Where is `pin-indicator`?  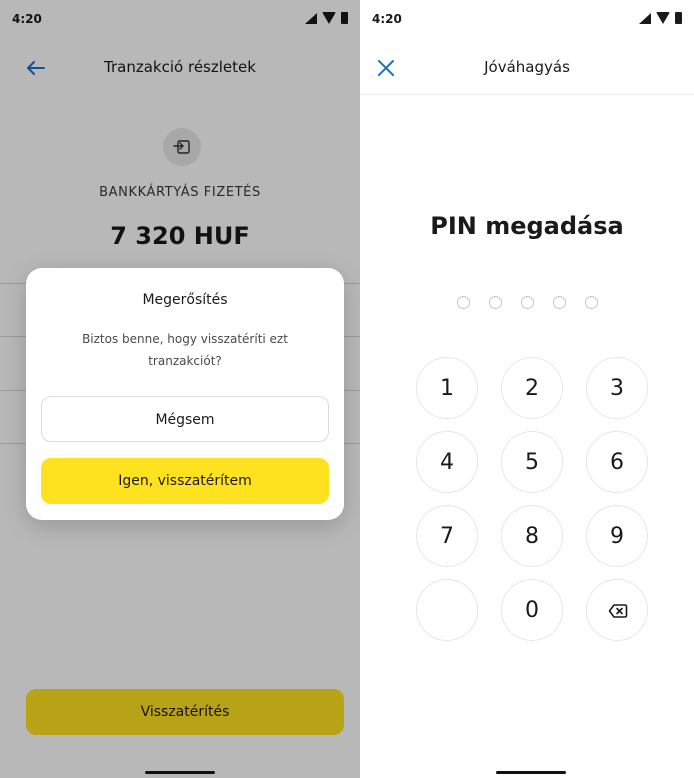
pin-indicator is located at coordinates (527, 302).